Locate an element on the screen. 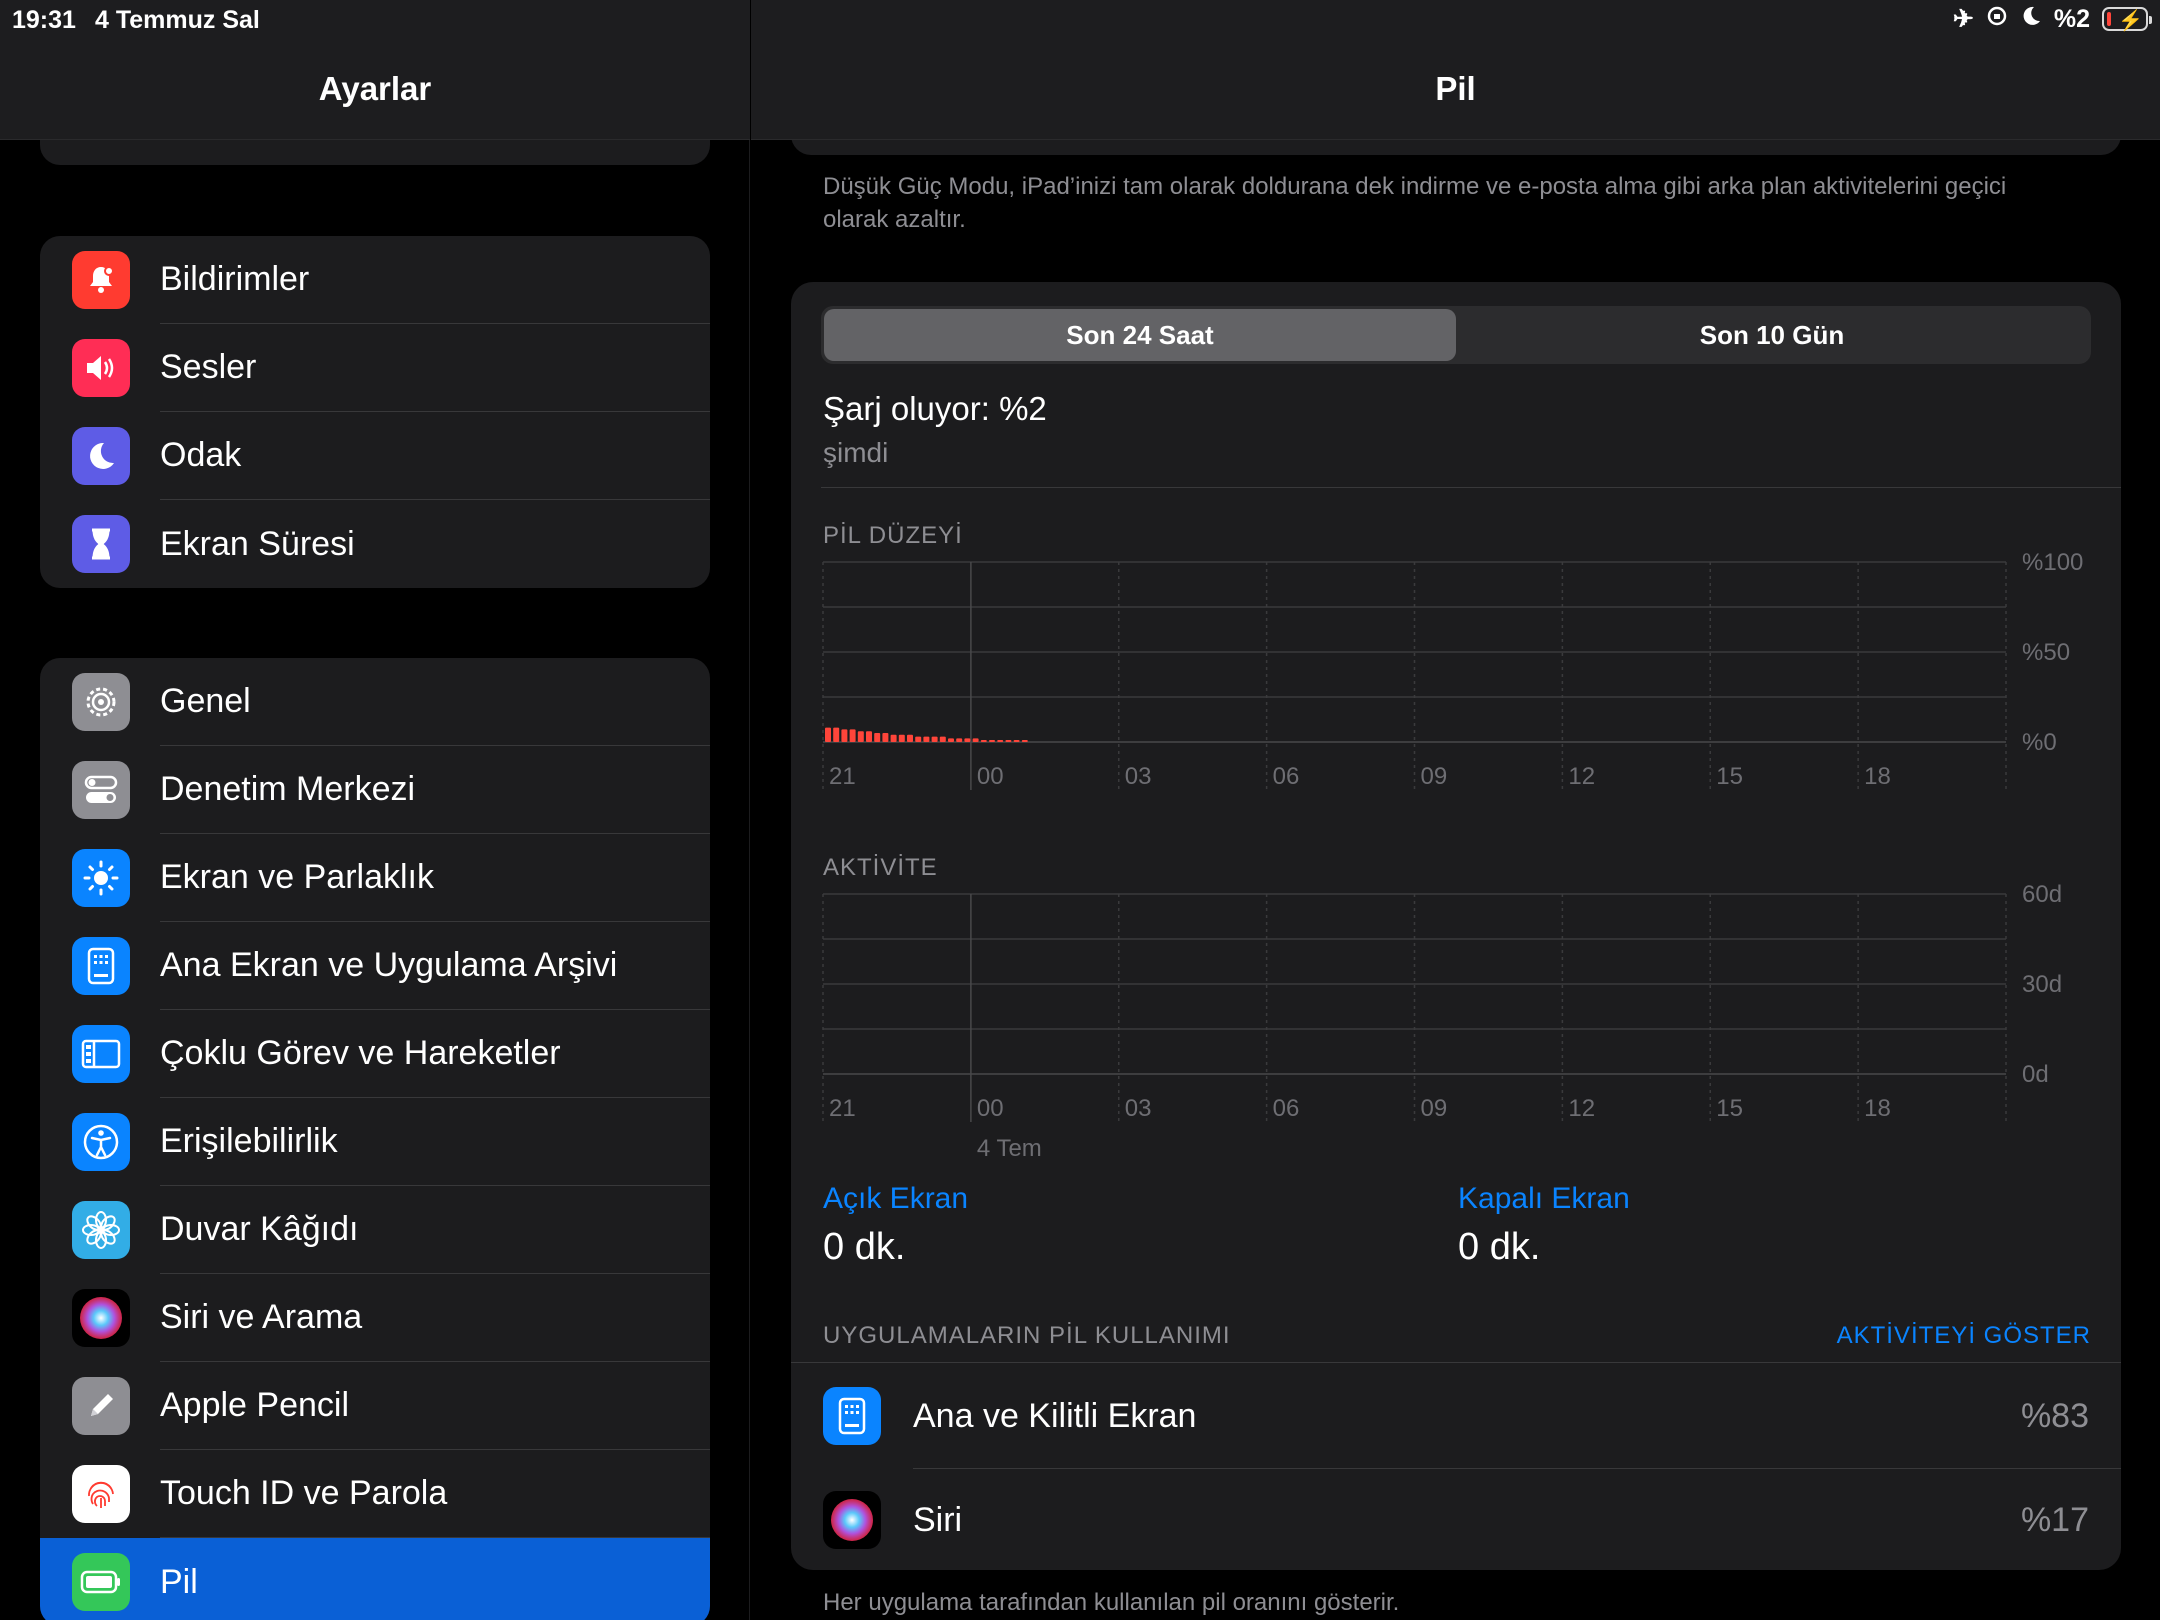  sidebar-item-label: Erişilebilirlik is located at coordinates (435, 1142).